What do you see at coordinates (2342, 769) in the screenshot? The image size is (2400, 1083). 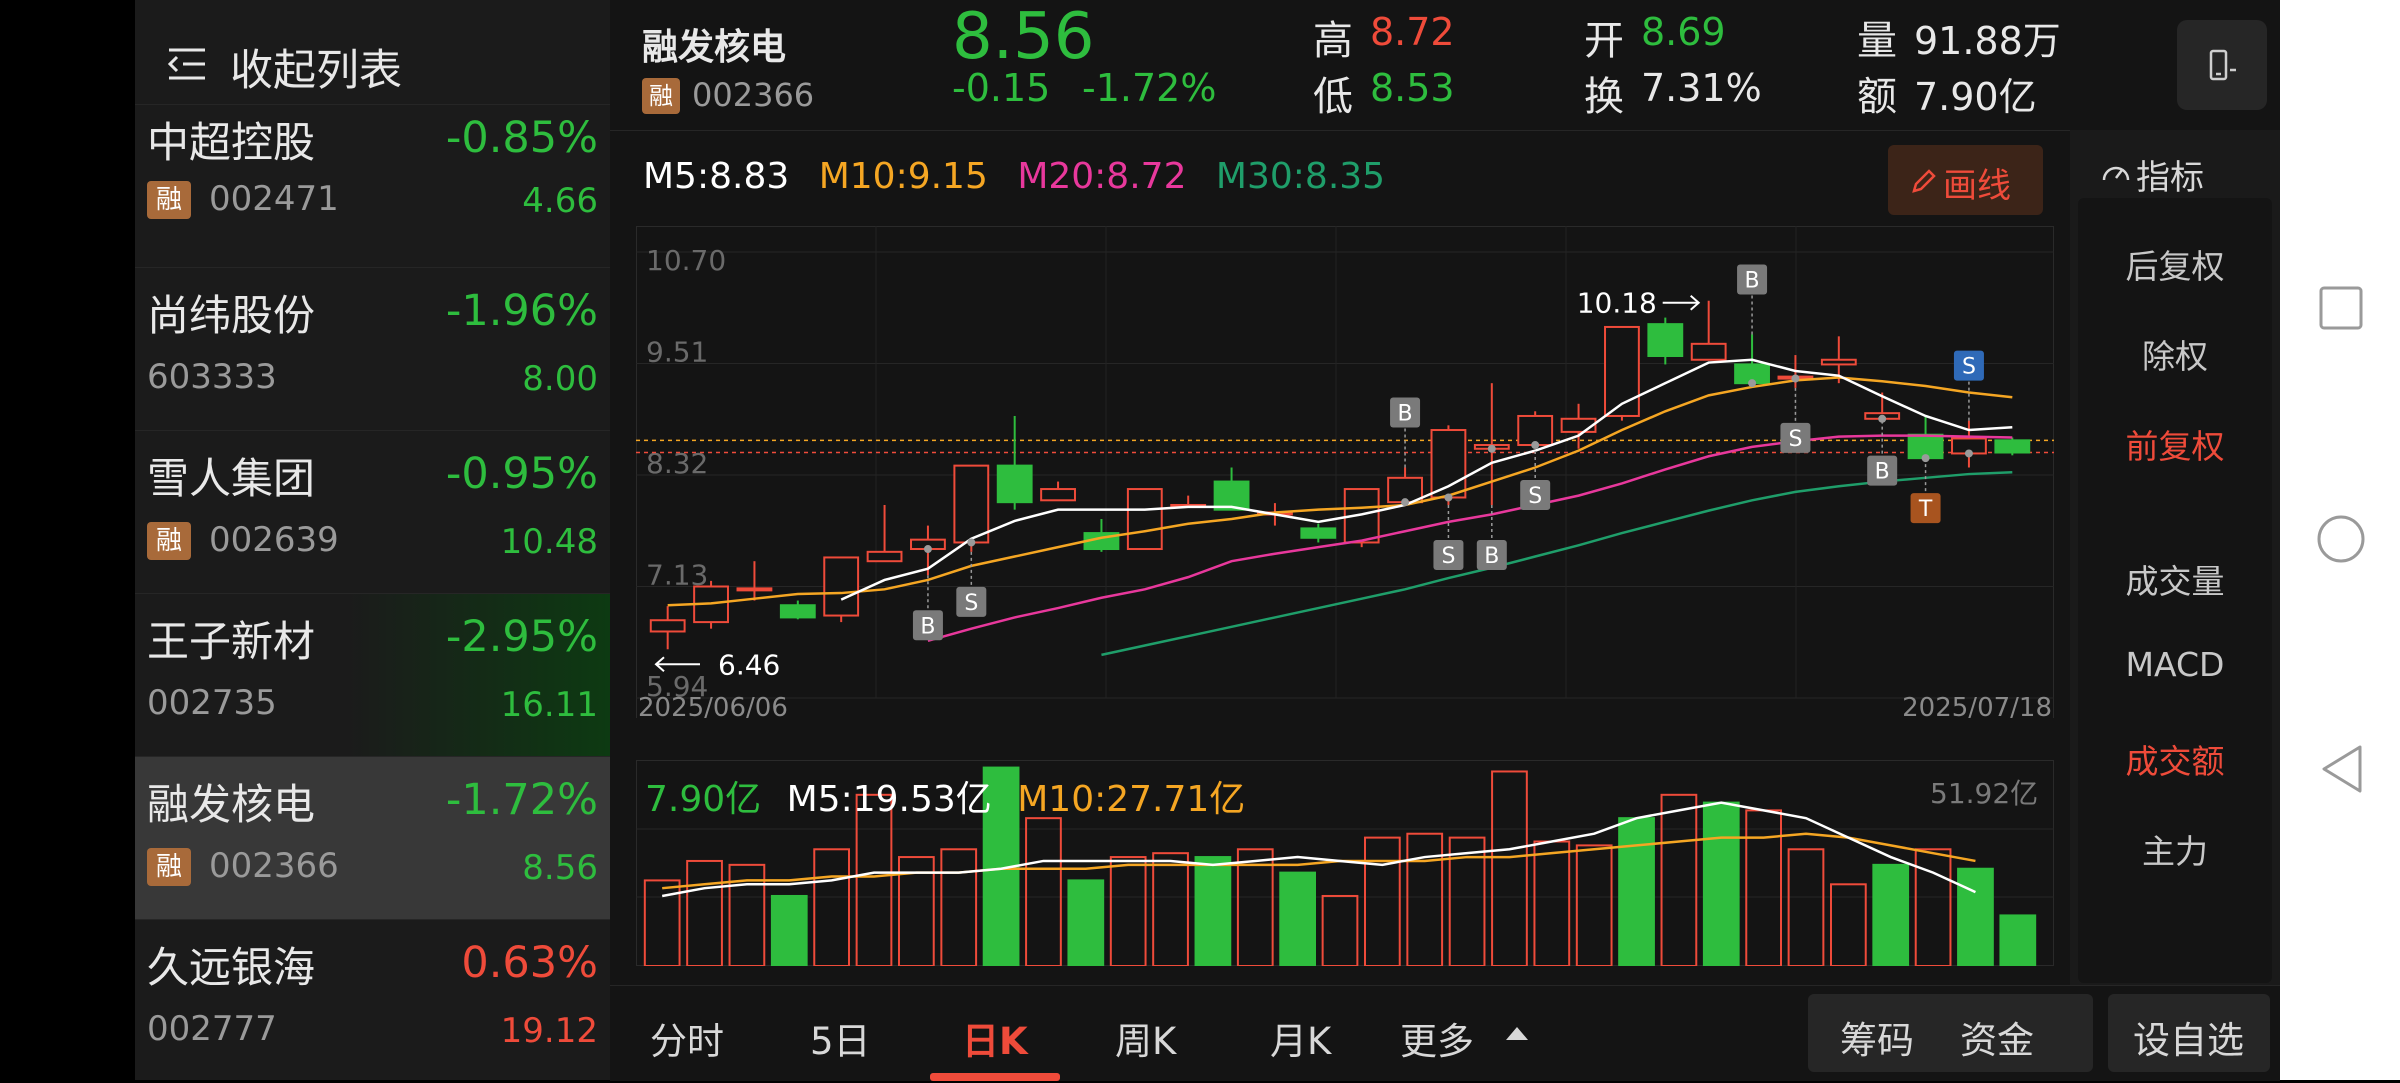 I see `back-icon` at bounding box center [2342, 769].